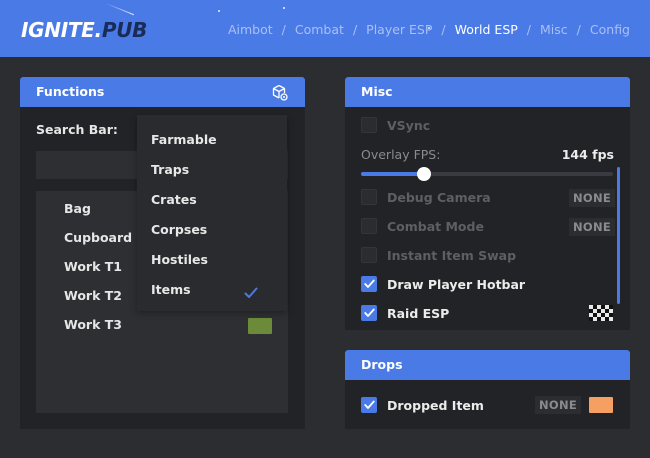 The height and width of the screenshot is (458, 650). I want to click on overlay-fps-slider, so click(487, 174).